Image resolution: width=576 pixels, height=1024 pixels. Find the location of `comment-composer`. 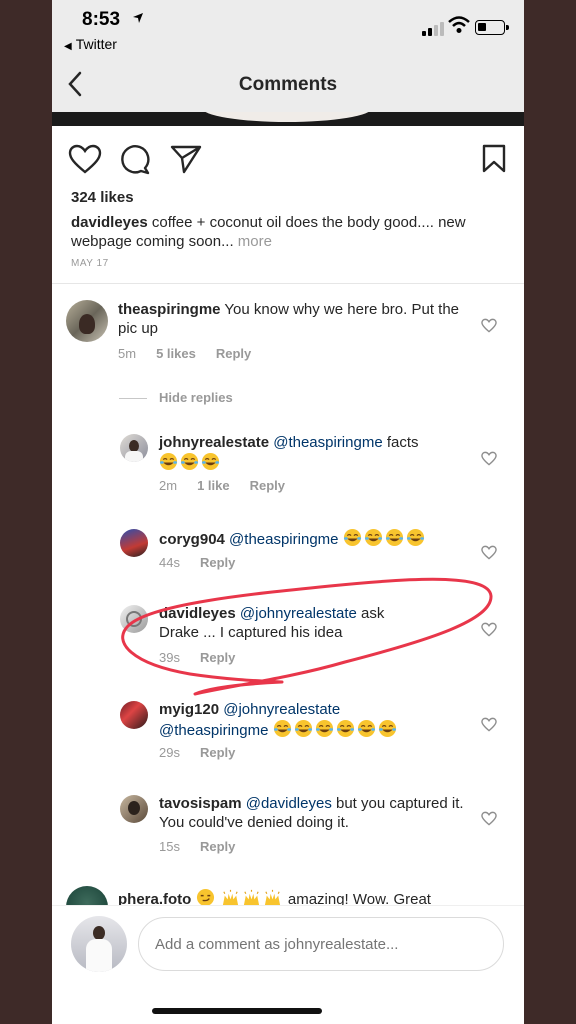

comment-composer is located at coordinates (288, 950).